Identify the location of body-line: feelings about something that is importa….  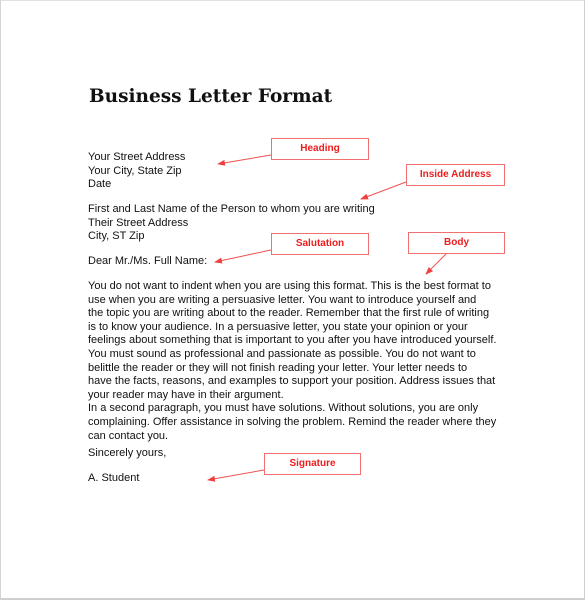
(292, 340).